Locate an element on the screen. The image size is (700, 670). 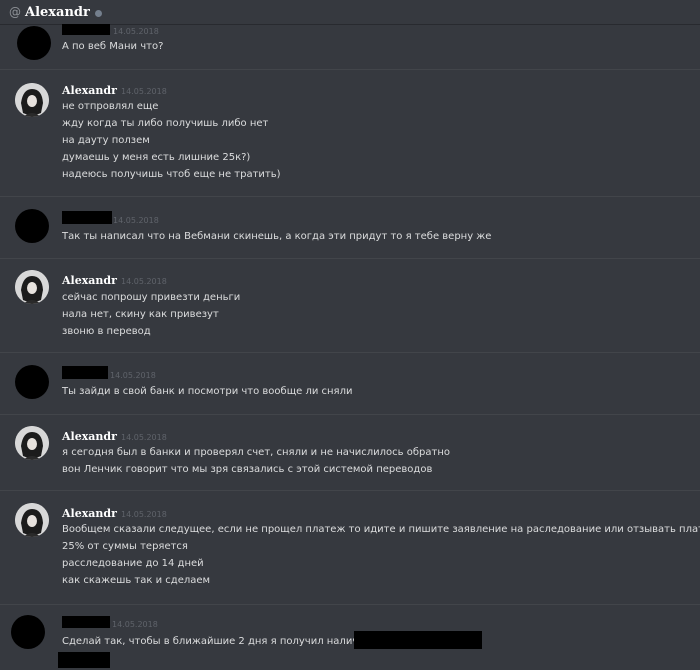
message-text: нала нет, скину как привезут is located at coordinates (140, 314).